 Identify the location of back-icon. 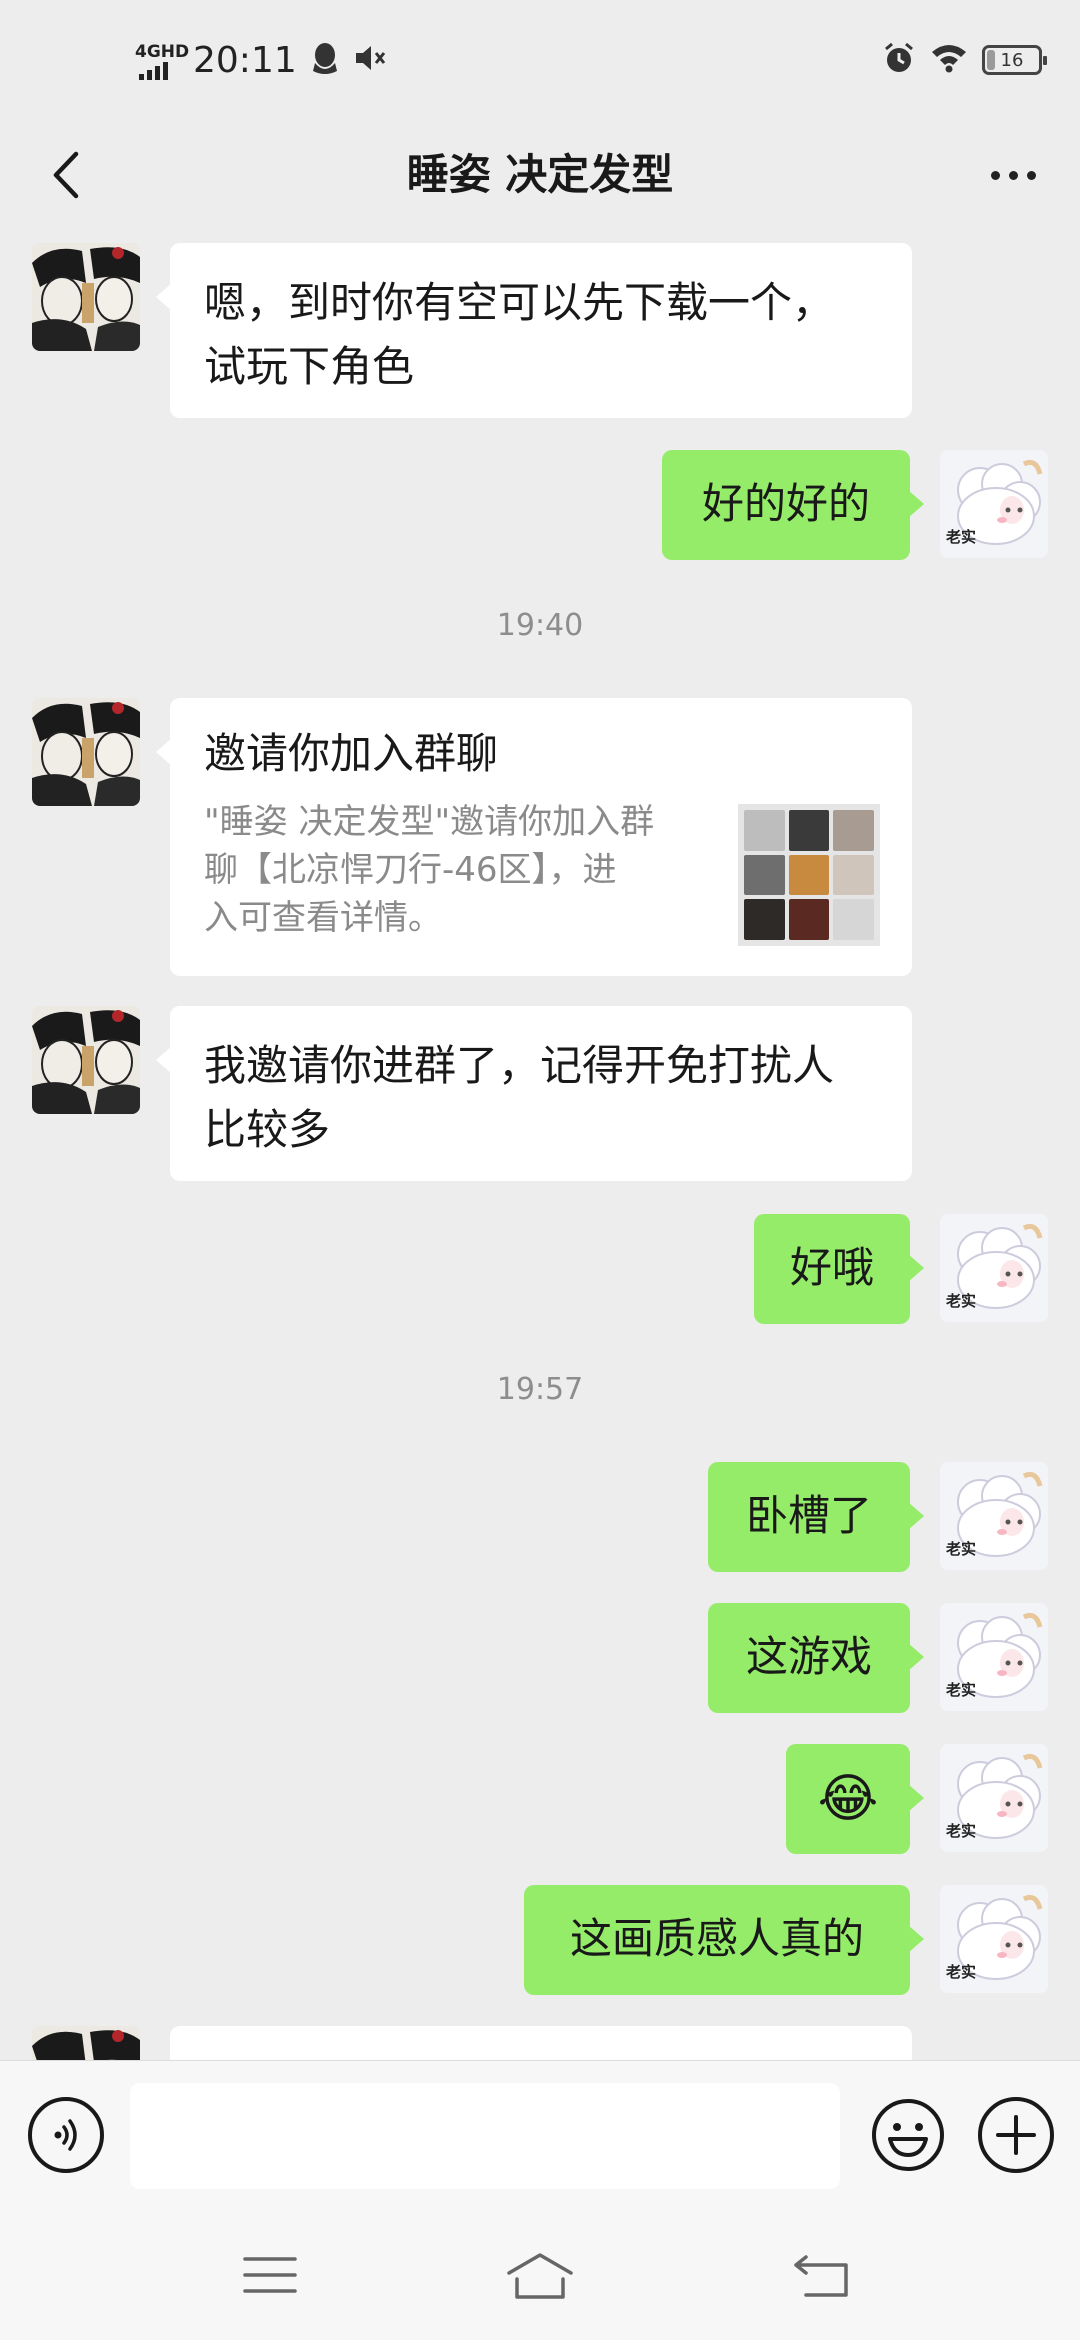
(66, 175).